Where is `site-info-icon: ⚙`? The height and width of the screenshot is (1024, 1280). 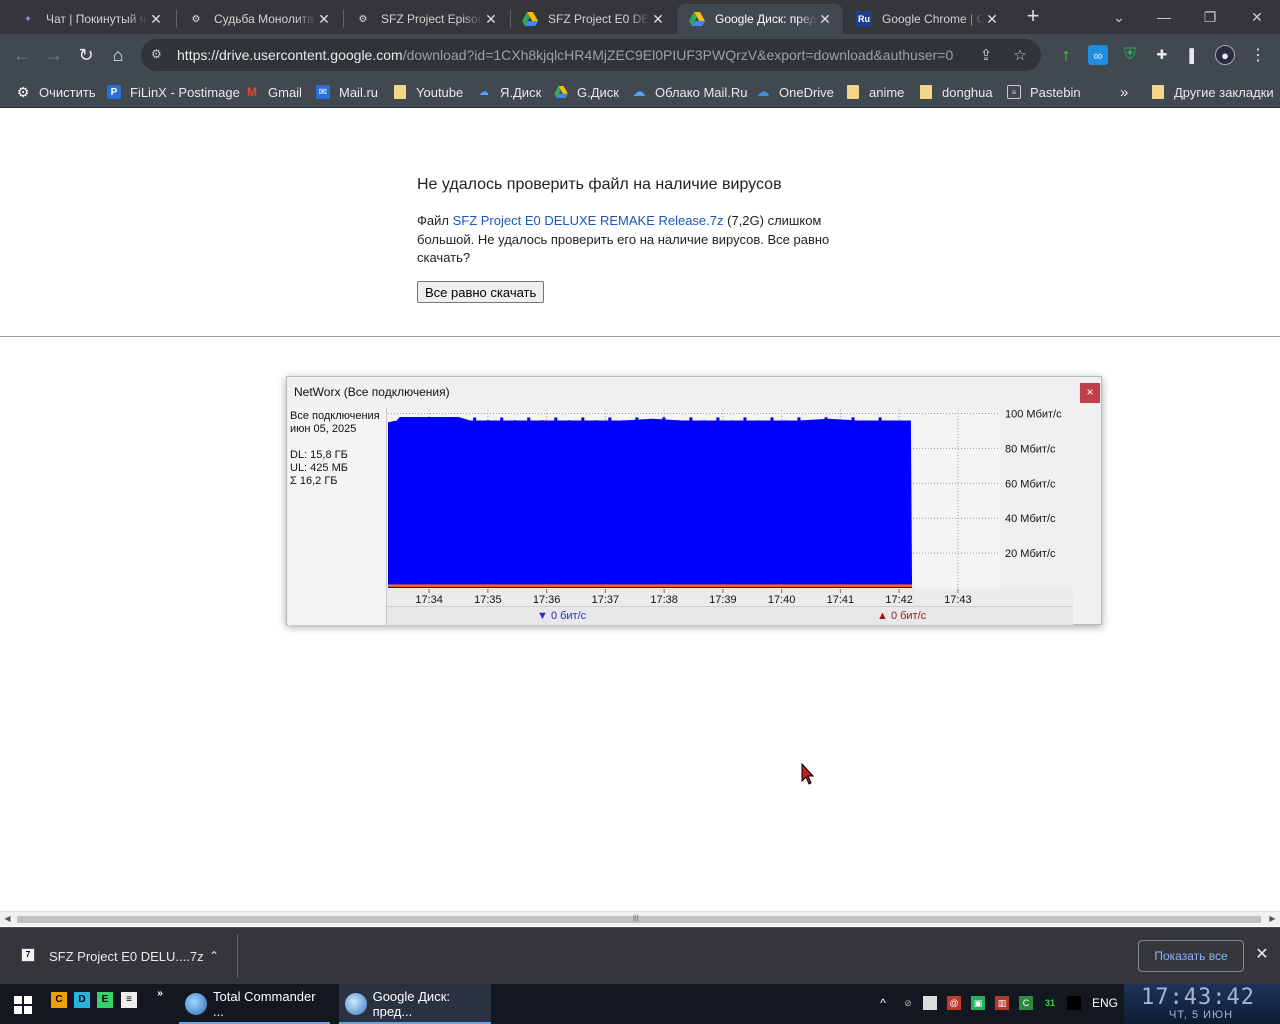 site-info-icon: ⚙ is located at coordinates (159, 55).